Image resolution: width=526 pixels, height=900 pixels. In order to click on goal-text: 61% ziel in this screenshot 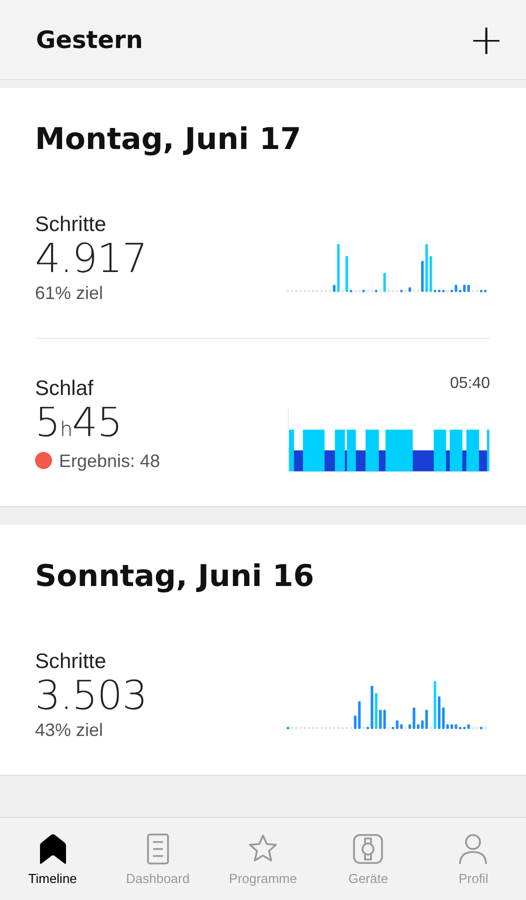, I will do `click(69, 293)`.